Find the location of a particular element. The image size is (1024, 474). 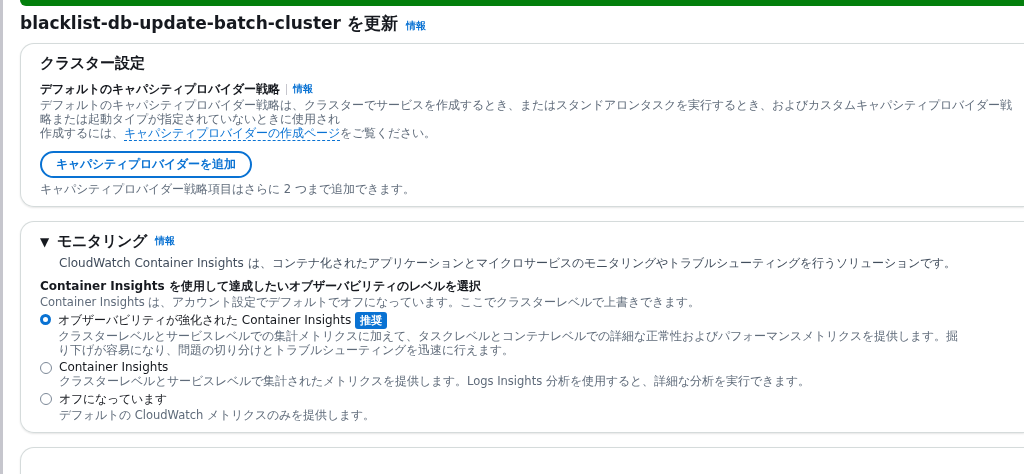

option-label: オフになっています is located at coordinates (113, 399).